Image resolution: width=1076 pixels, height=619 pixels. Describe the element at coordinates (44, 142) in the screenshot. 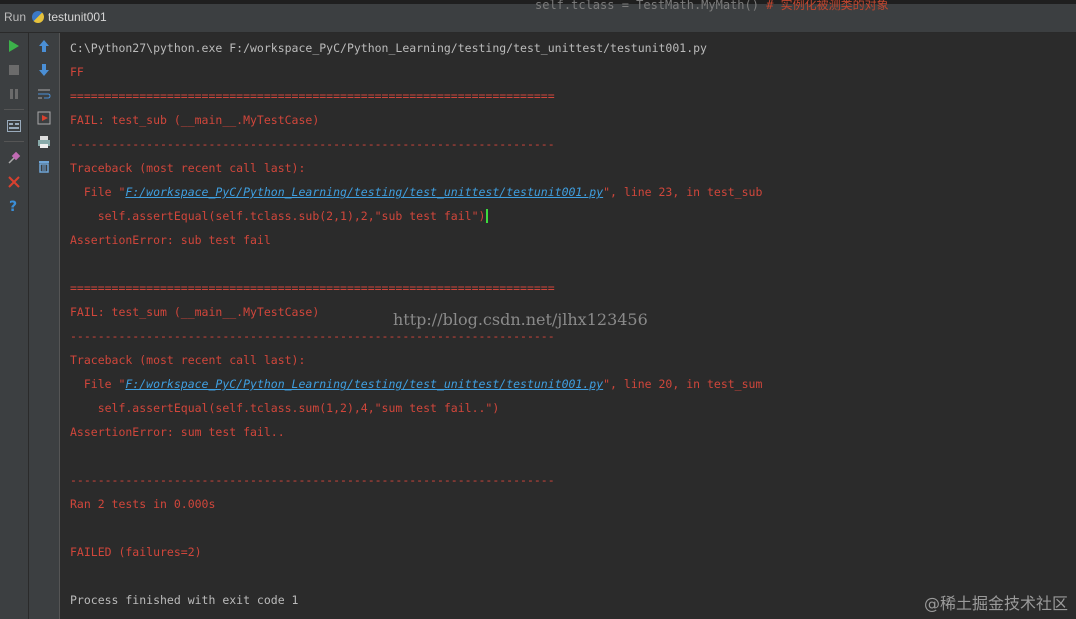

I see `print-icon` at that location.